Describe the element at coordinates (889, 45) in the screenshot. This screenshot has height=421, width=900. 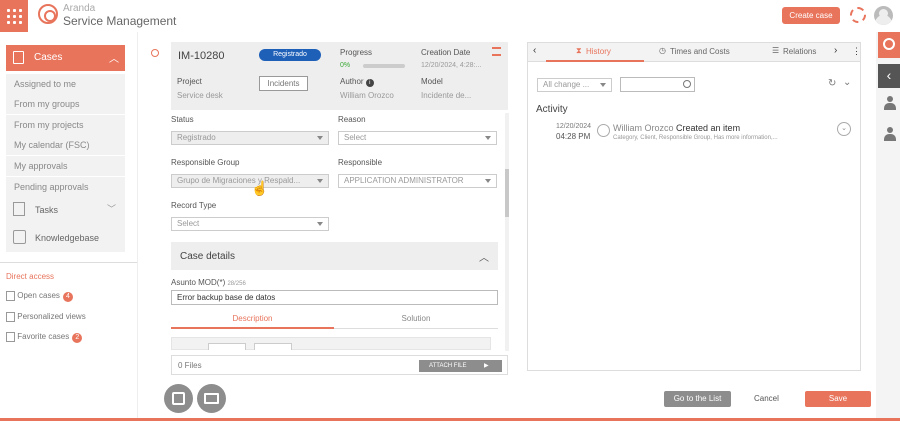
I see `assistant-button` at that location.